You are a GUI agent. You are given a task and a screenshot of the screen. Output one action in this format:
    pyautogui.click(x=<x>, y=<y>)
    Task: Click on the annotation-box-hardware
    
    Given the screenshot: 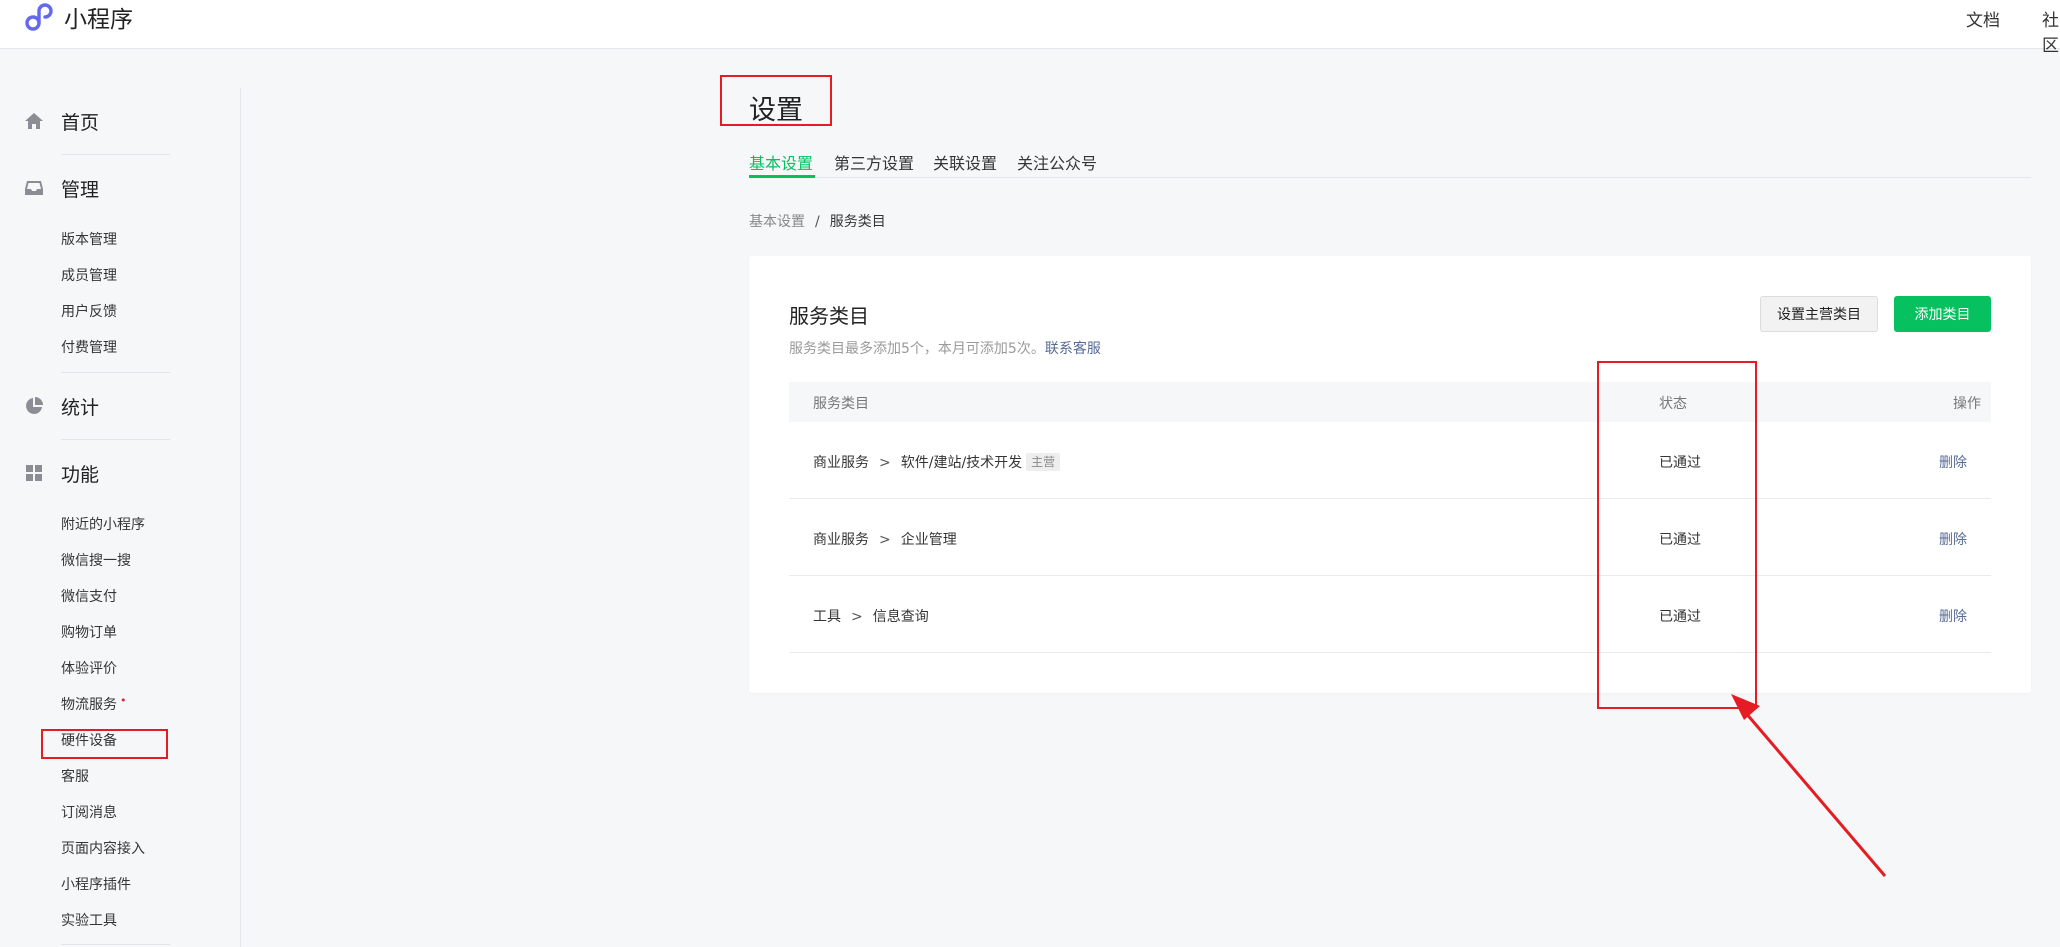 What is the action you would take?
    pyautogui.click(x=104, y=744)
    